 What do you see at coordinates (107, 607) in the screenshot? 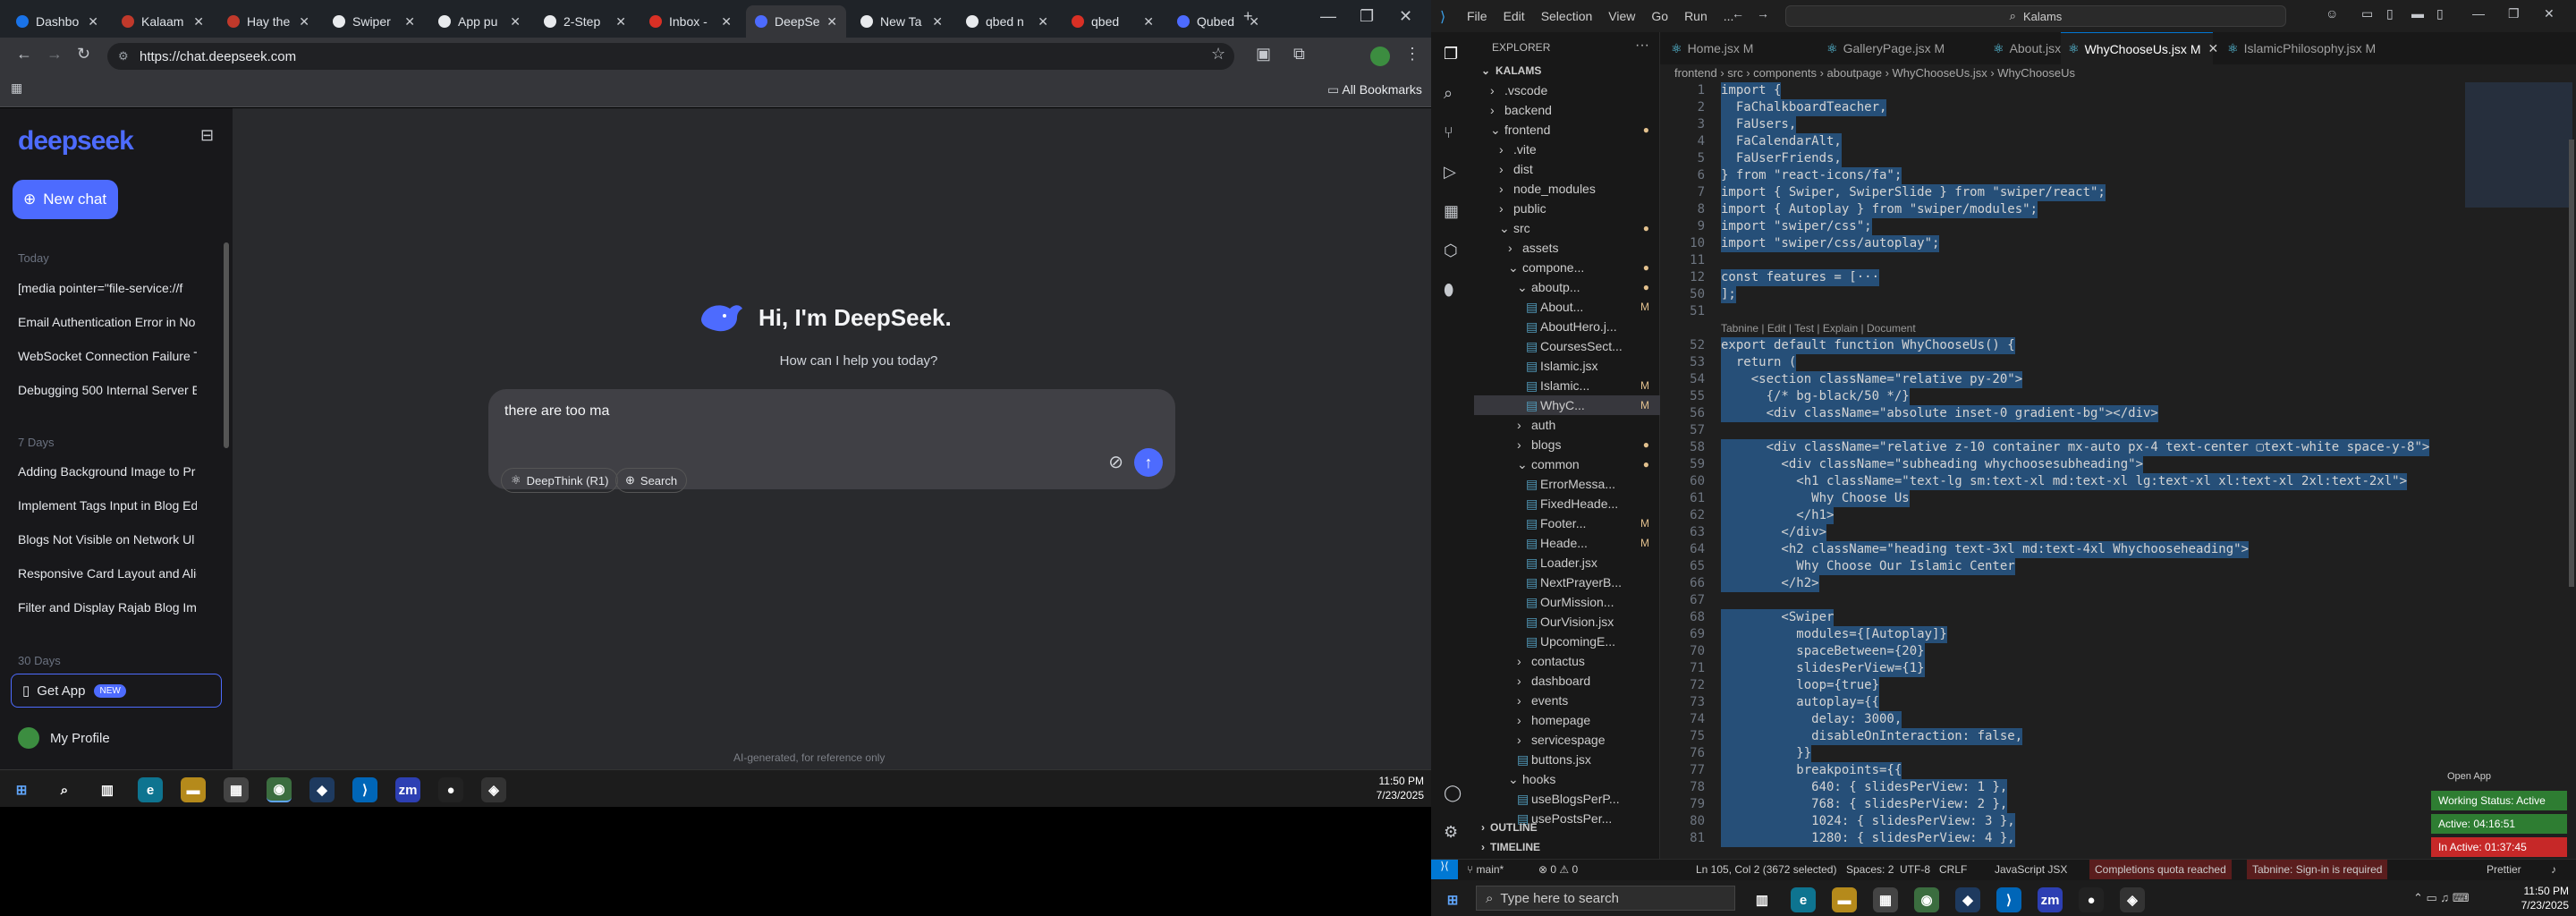
I see `chat-history-item: Filter and Display Rajab Blog Ima` at bounding box center [107, 607].